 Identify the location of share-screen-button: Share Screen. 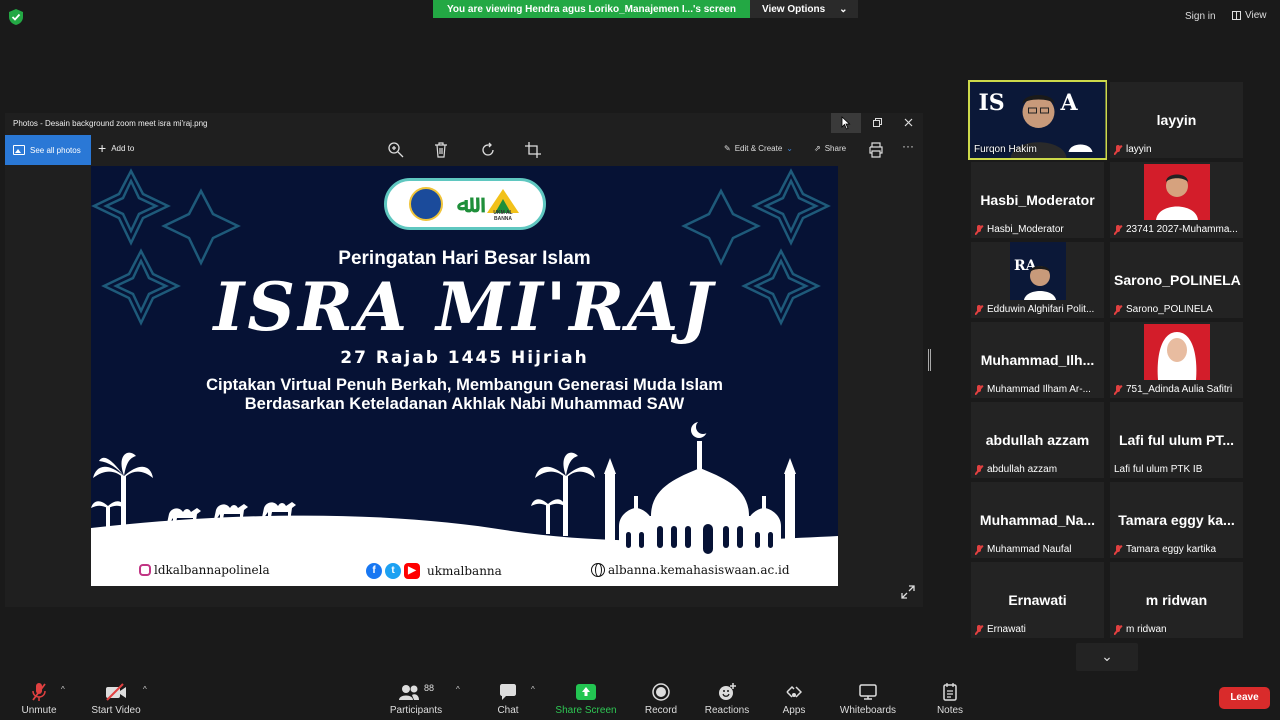
(586, 699).